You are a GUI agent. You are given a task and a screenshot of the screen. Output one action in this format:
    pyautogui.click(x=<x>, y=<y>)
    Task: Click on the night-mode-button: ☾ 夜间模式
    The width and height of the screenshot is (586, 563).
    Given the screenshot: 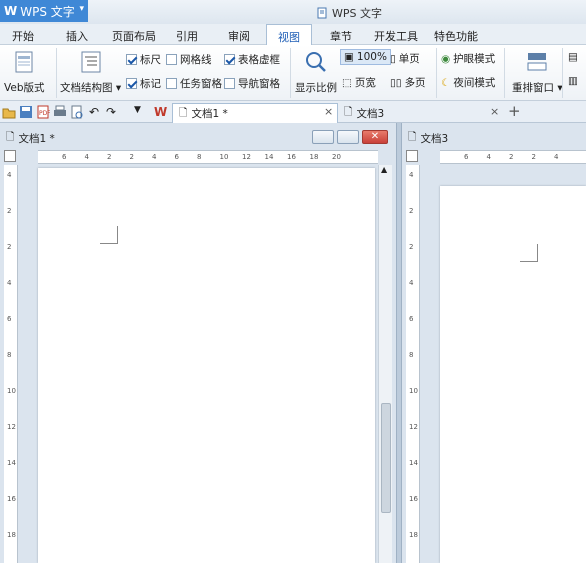 What is the action you would take?
    pyautogui.click(x=468, y=82)
    